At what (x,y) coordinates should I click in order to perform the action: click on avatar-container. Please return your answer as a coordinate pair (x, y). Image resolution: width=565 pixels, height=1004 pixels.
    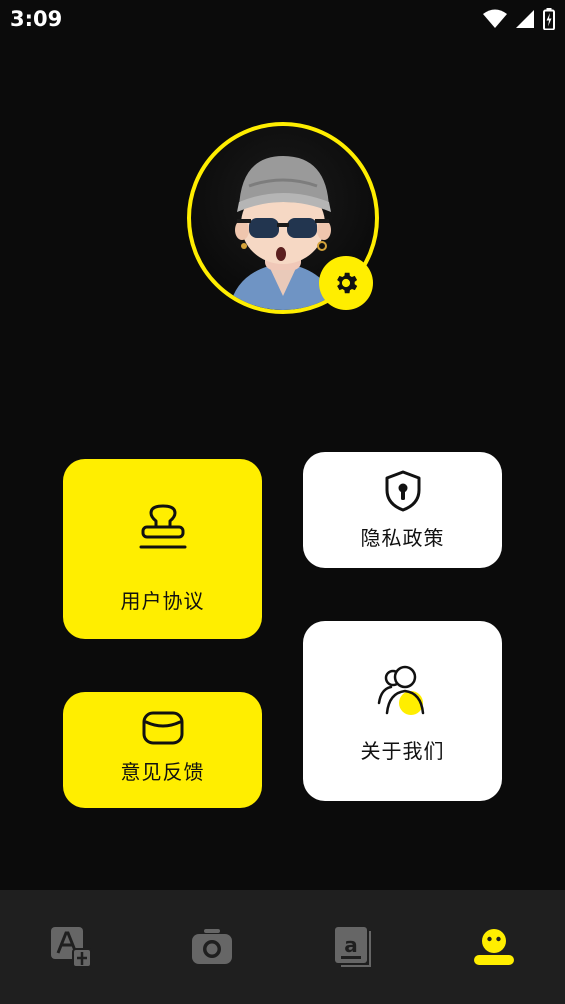
    Looking at the image, I should click on (283, 218).